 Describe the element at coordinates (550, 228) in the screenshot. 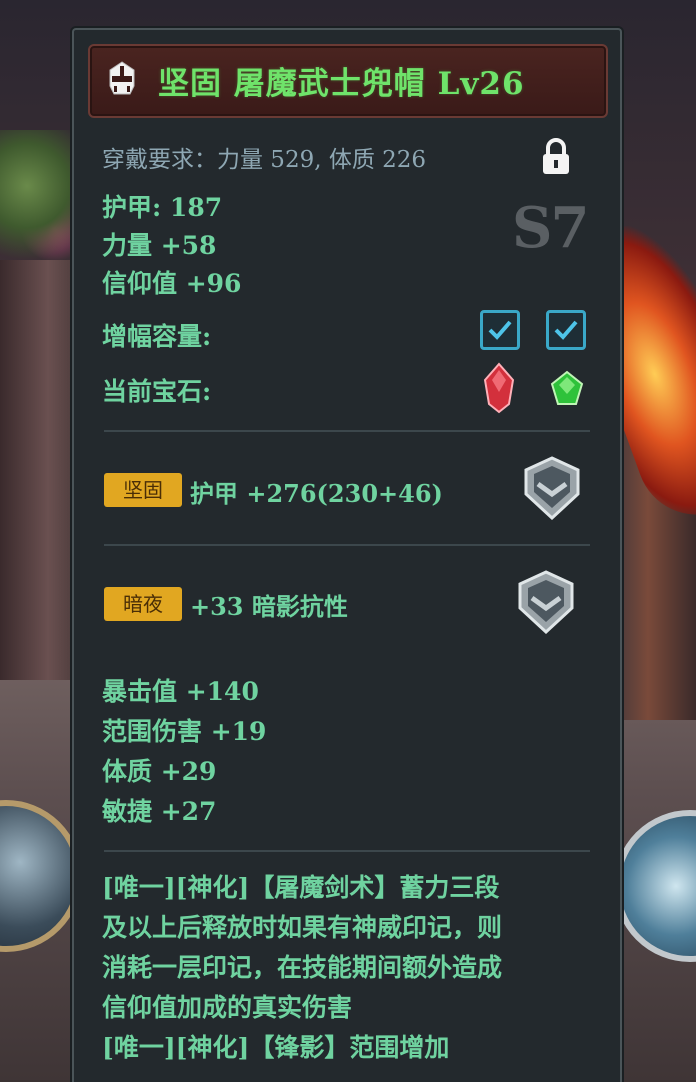

I see `grade-badge: S7` at that location.